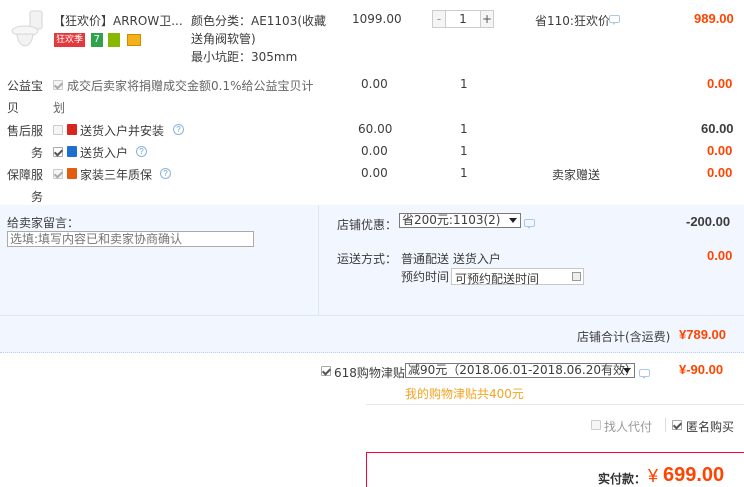 The height and width of the screenshot is (487, 744). Describe the element at coordinates (377, 19) in the screenshot. I see `unit-price: 1099.00` at that location.